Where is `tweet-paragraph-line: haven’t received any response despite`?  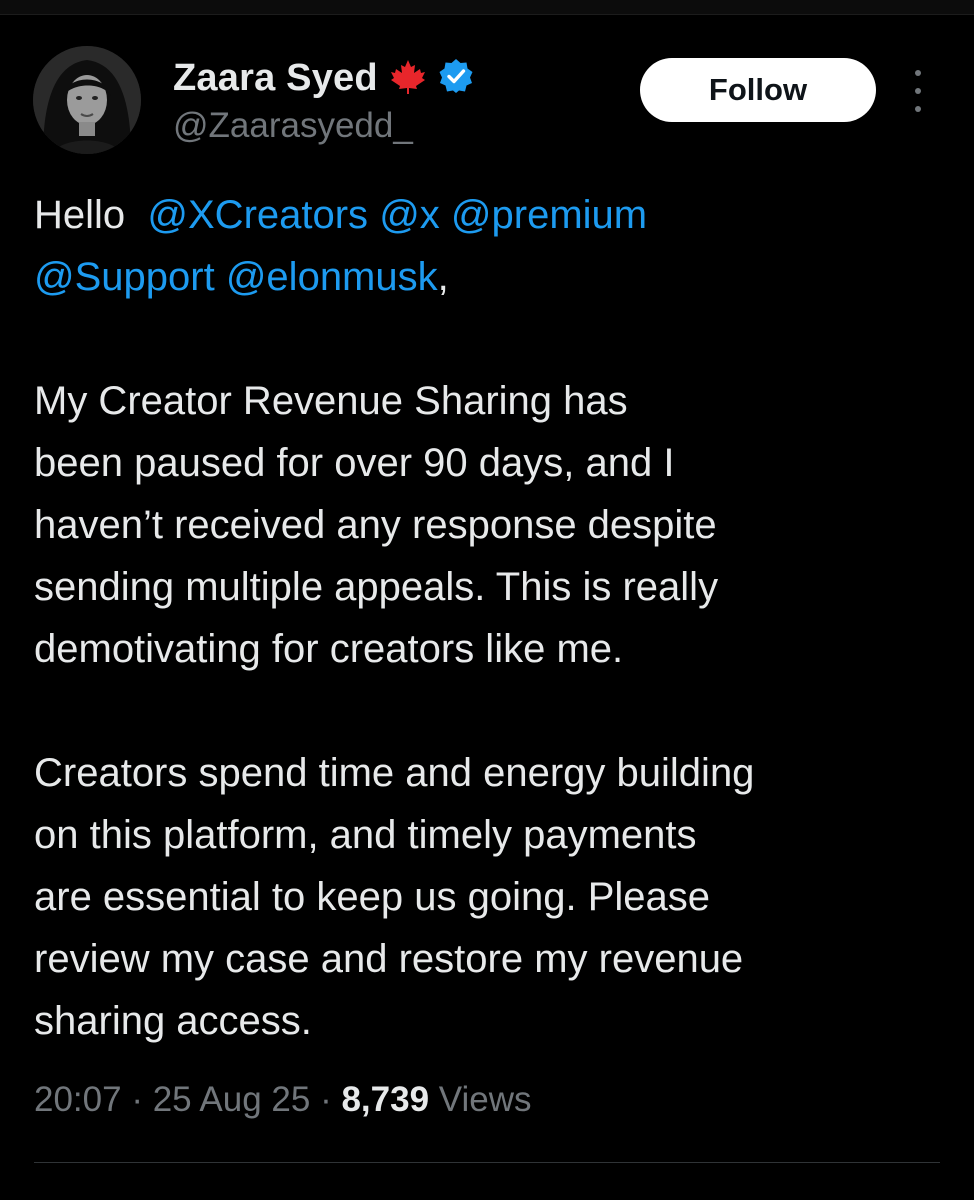
tweet-paragraph-line: haven’t received any response despite is located at coordinates (375, 525).